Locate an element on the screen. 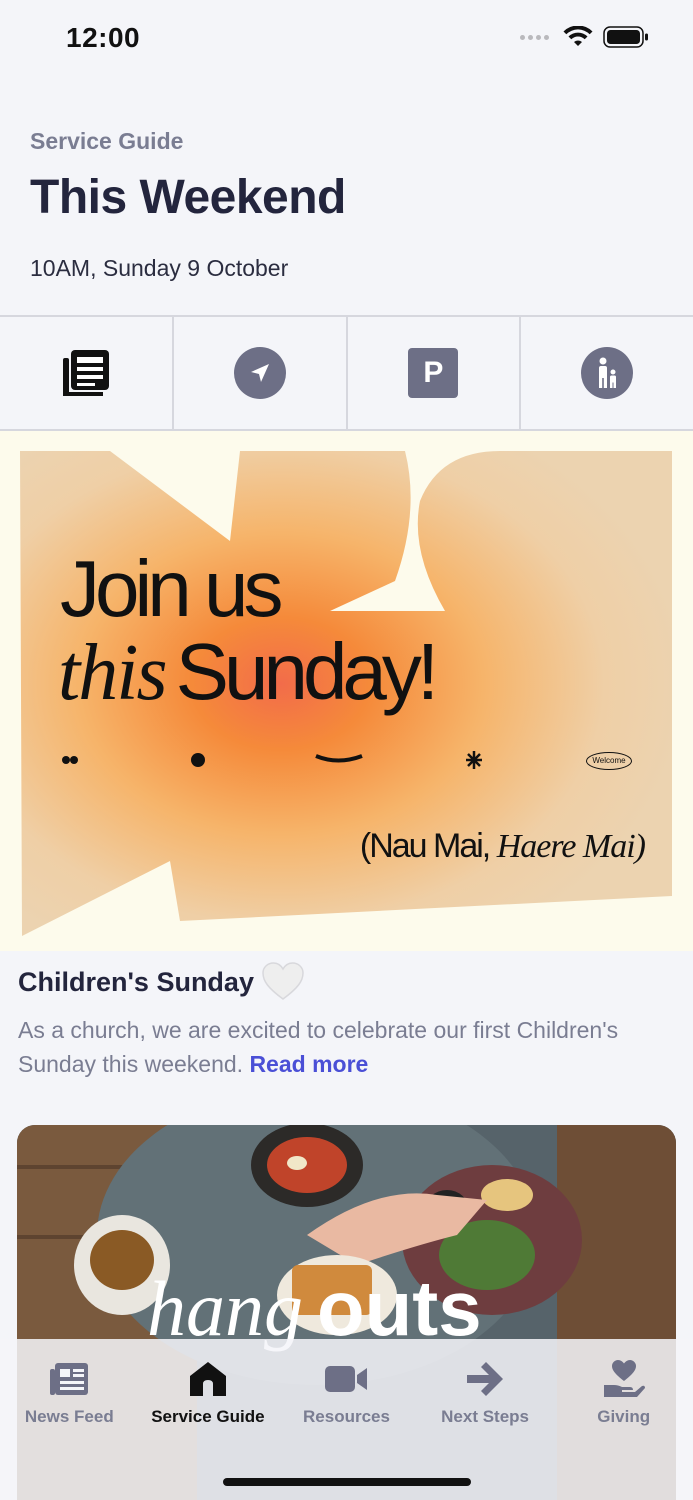  status-icons is located at coordinates (584, 37).